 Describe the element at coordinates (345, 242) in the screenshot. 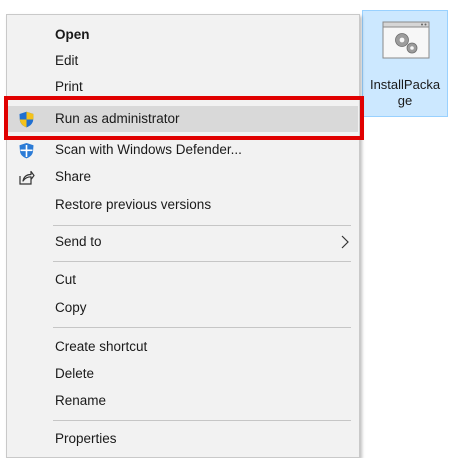

I see `chevron-right-icon` at that location.